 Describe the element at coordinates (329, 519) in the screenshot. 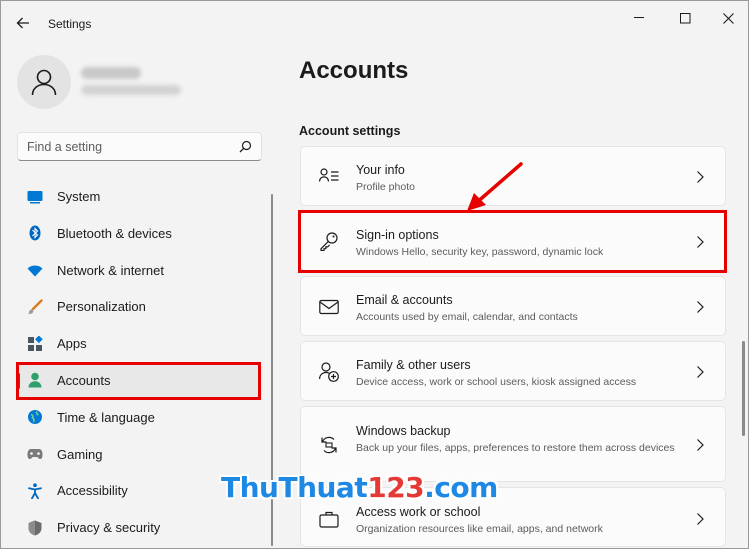

I see `briefcase-icon` at that location.